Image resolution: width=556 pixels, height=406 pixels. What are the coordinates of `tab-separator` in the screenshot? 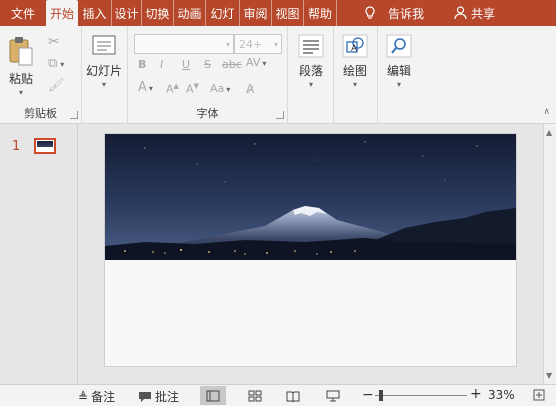 It's located at (346, 13).